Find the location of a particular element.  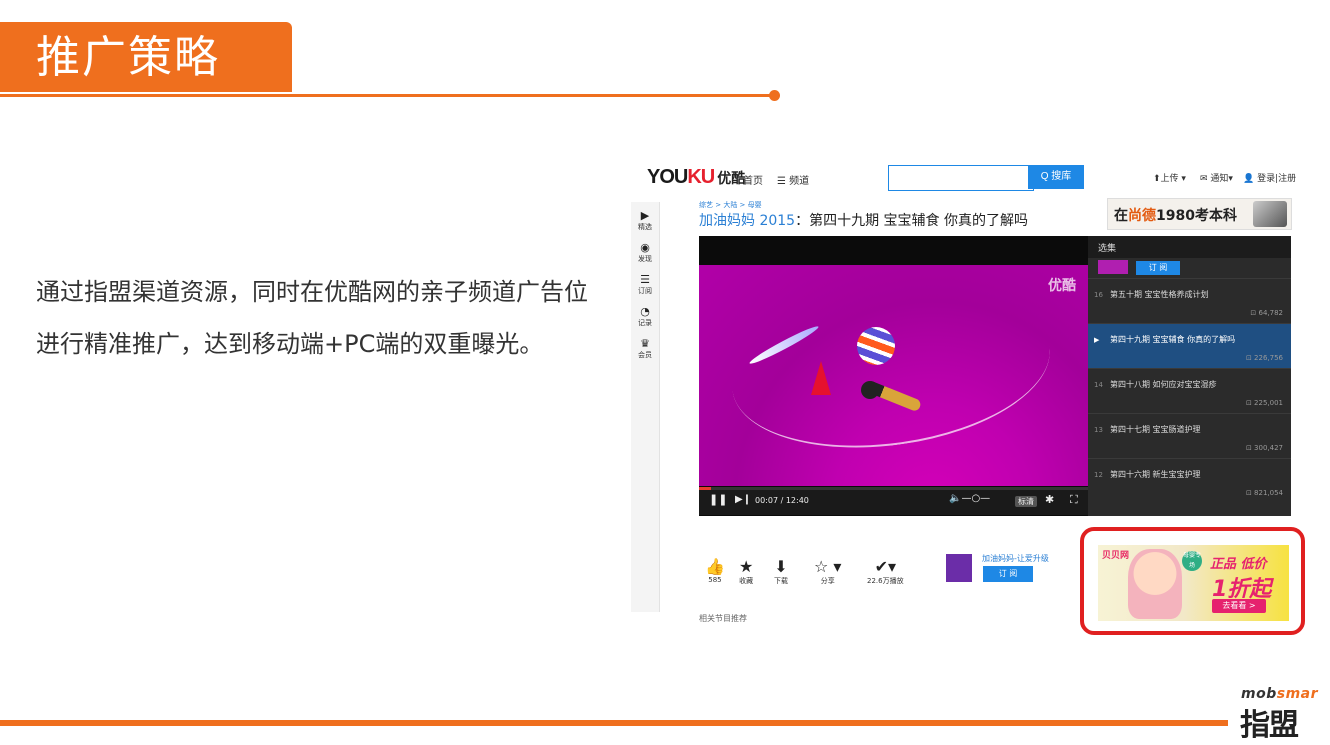

nav-home: 首页 is located at coordinates (753, 179).